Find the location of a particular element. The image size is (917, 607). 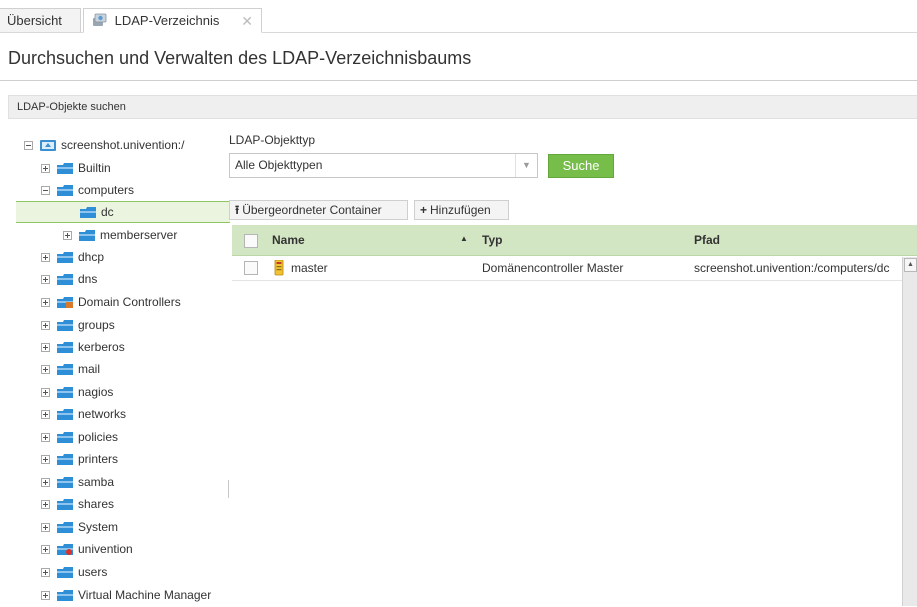

tree-item-groups: groups is located at coordinates (78, 326).